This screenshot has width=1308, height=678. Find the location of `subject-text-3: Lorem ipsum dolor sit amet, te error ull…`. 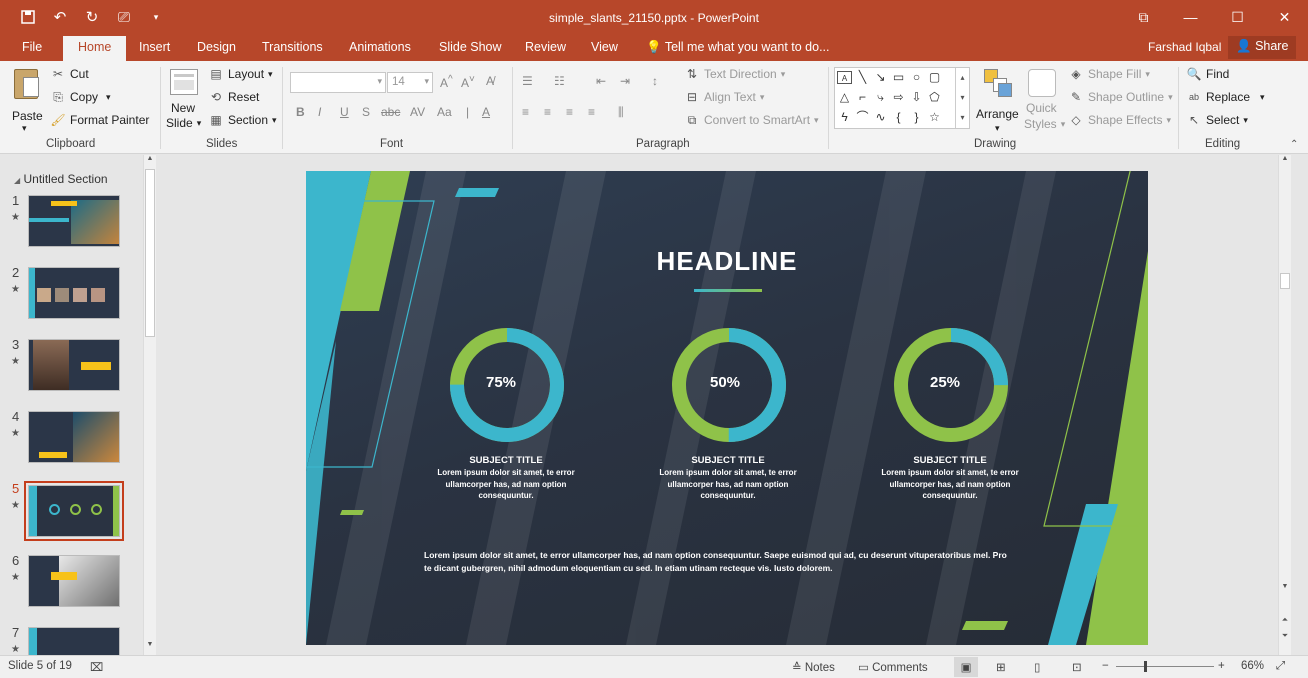

subject-text-3: Lorem ipsum dolor sit amet, te error ull… is located at coordinates (950, 484).